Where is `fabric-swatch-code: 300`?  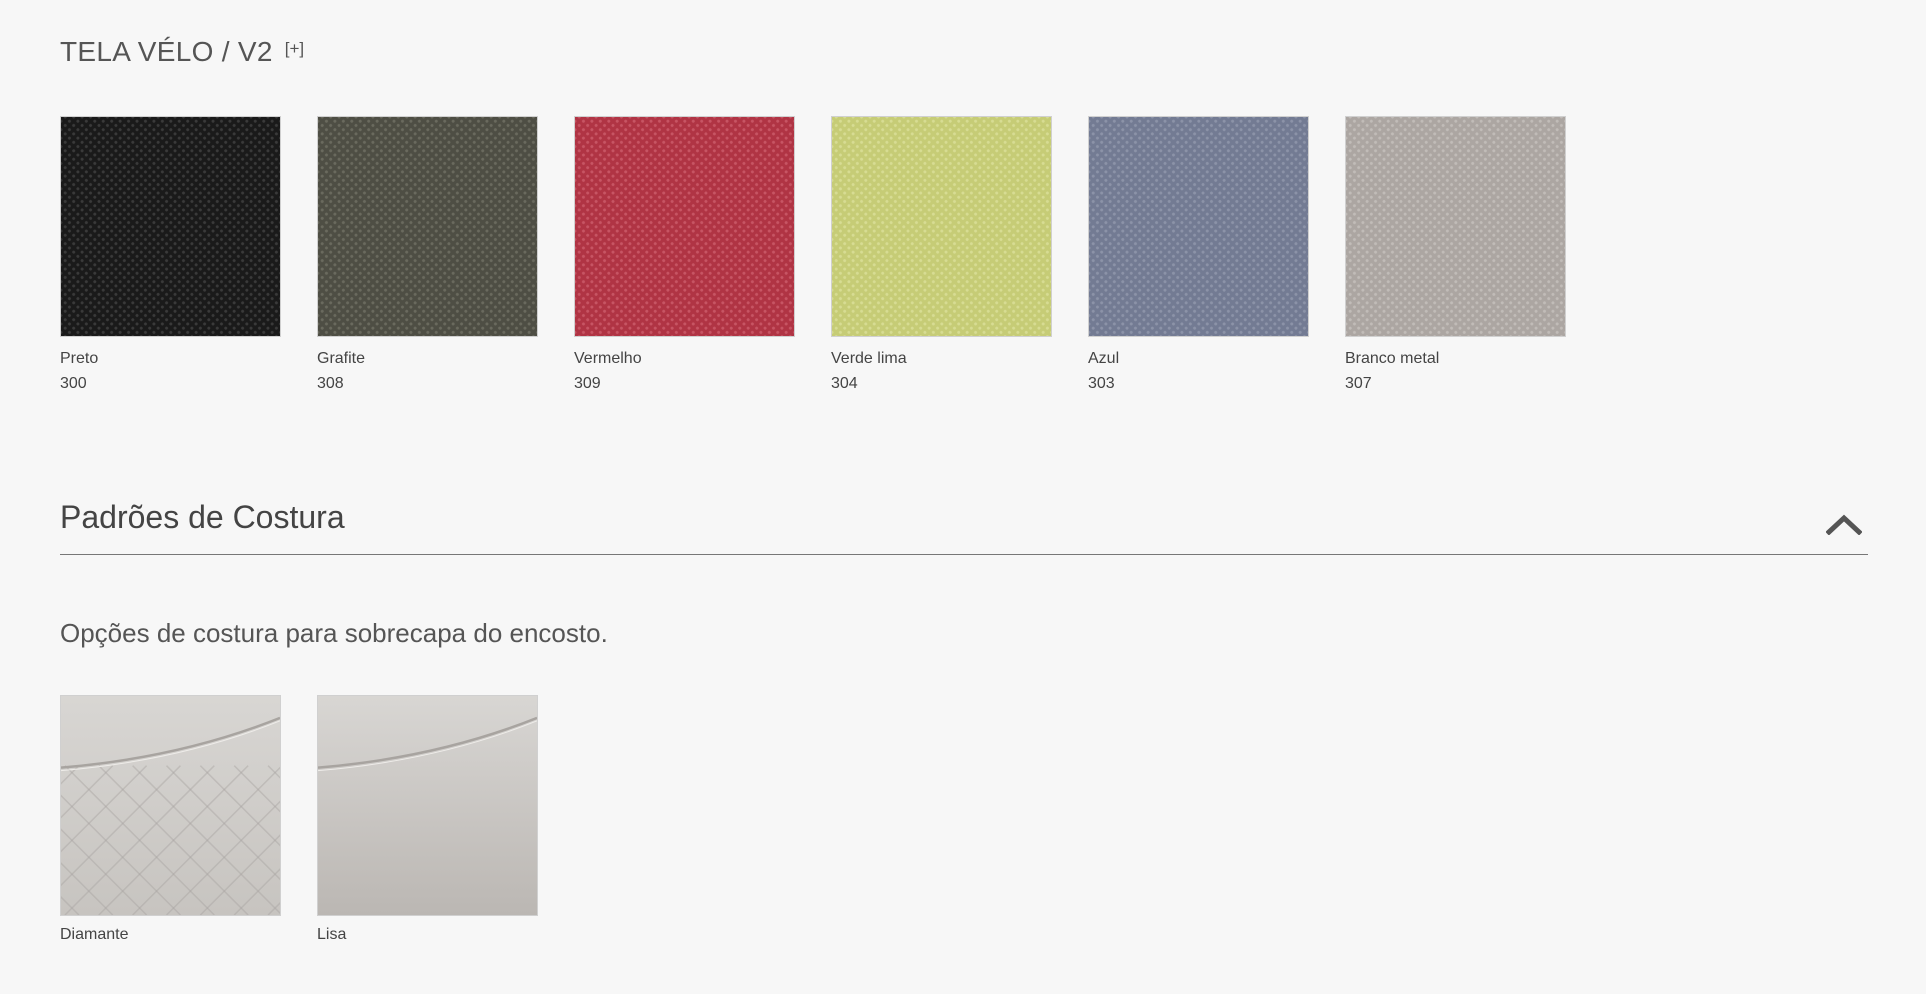 fabric-swatch-code: 300 is located at coordinates (73, 383).